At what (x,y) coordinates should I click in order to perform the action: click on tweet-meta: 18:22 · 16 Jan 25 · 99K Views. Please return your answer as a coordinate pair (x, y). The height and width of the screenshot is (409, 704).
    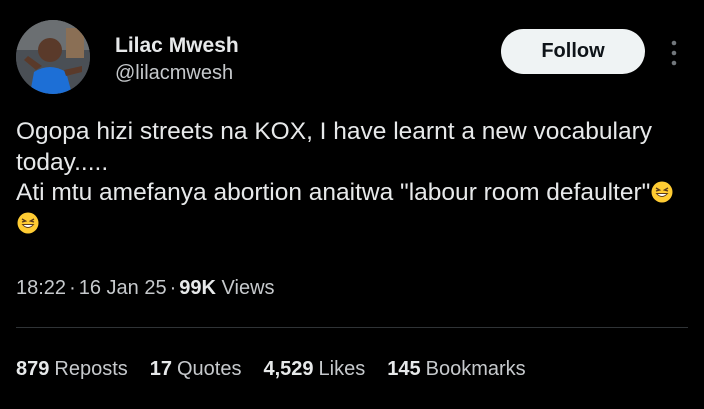
    Looking at the image, I should click on (145, 288).